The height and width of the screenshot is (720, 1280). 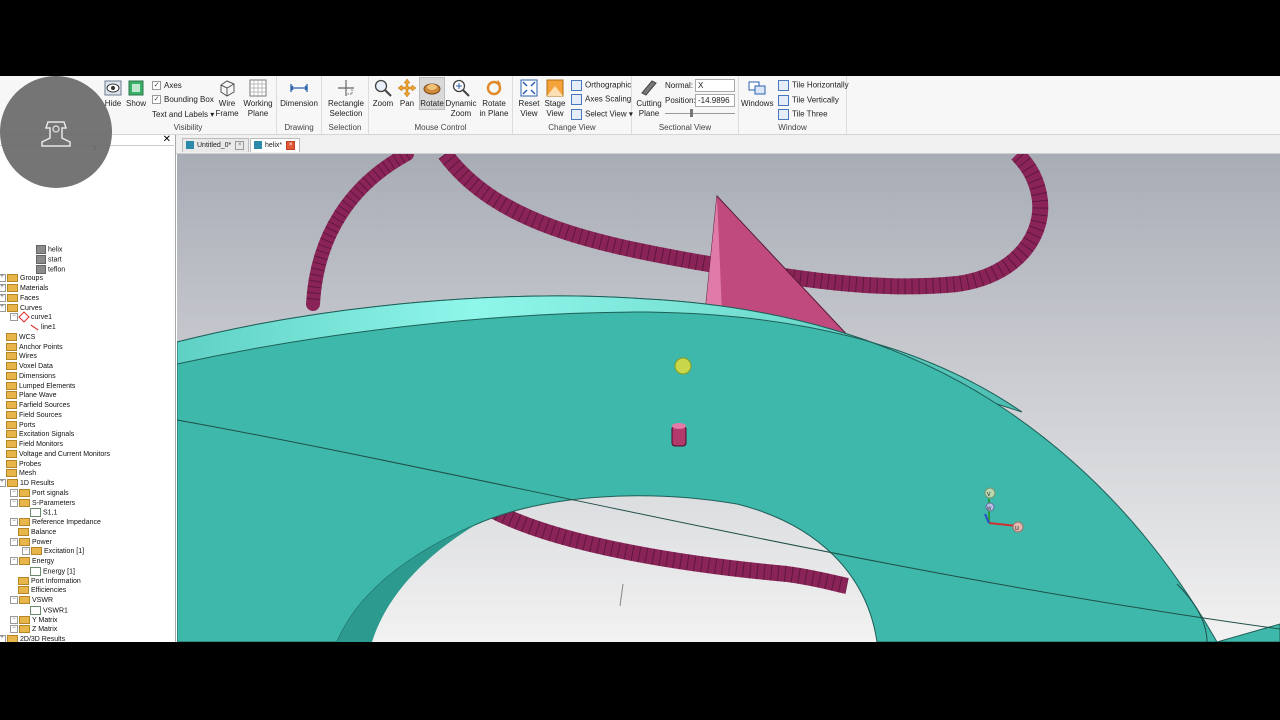 What do you see at coordinates (33, 630) in the screenshot?
I see `tree-item: − Z Matrix` at bounding box center [33, 630].